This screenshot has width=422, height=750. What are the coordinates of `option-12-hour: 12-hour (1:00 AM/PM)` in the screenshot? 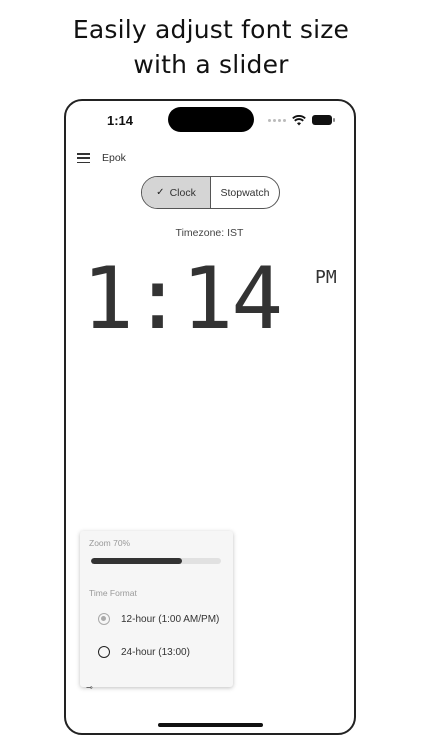 It's located at (158, 619).